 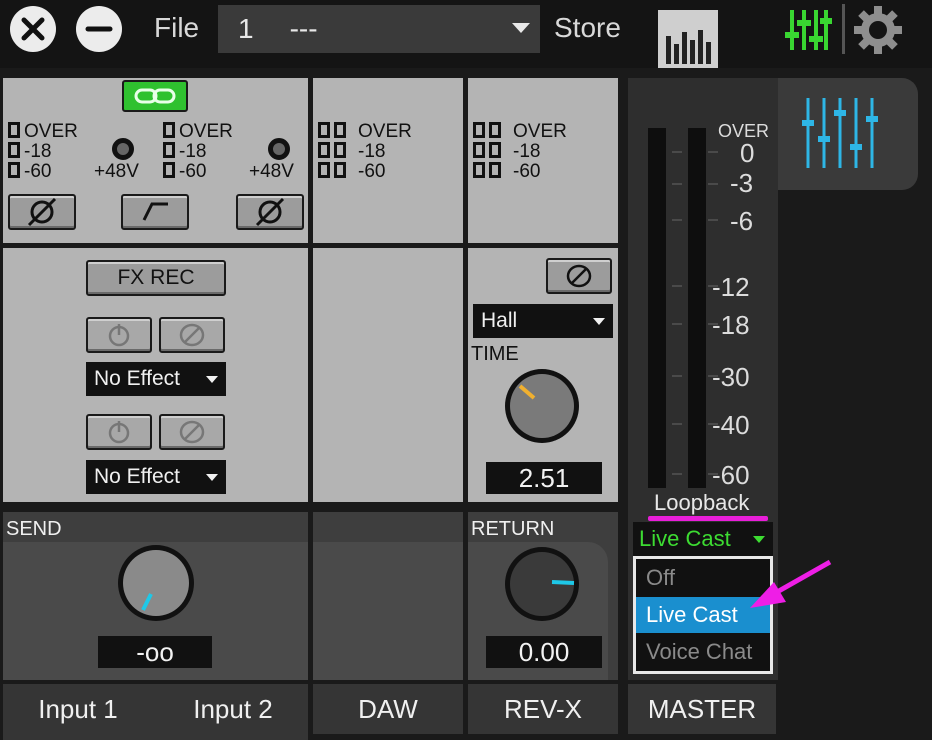 I want to click on link-button, so click(x=155, y=96).